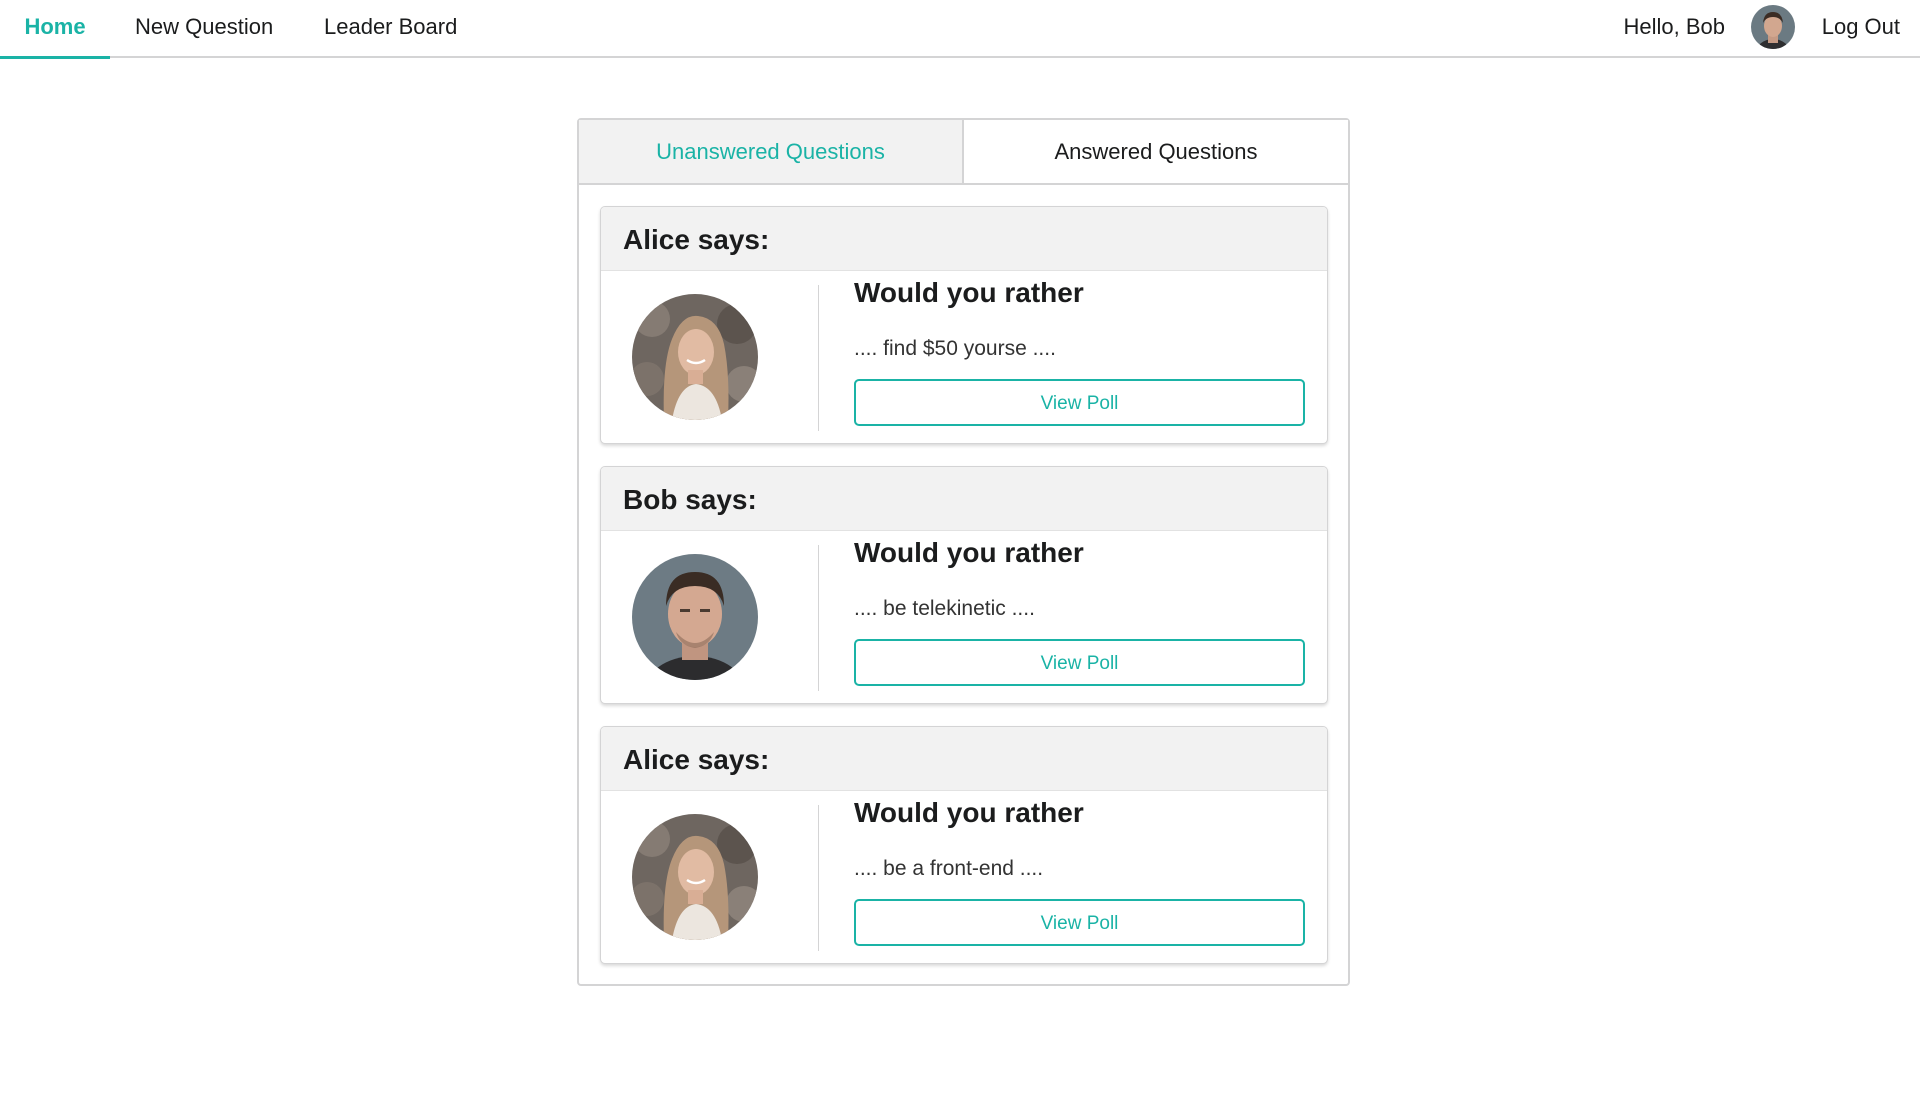 This screenshot has height=1112, width=1920. I want to click on bob-avatar, so click(695, 617).